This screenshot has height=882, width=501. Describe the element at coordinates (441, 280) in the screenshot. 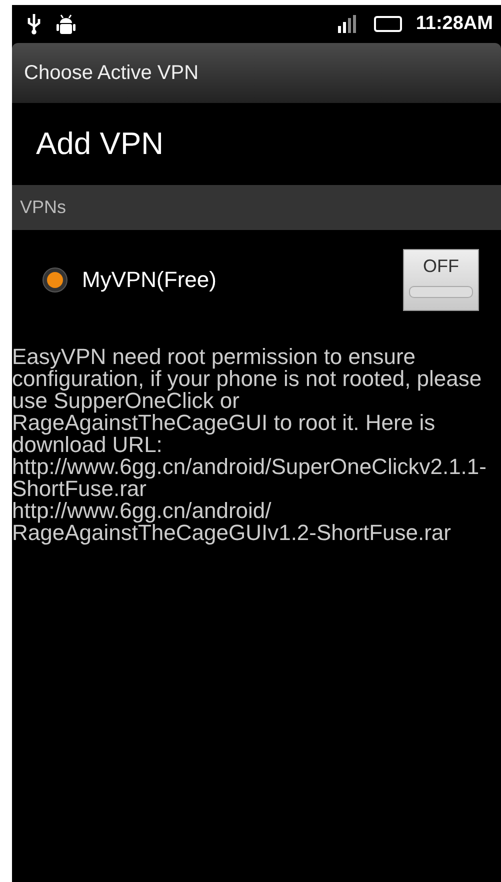

I see `toggle-button: OFF` at that location.